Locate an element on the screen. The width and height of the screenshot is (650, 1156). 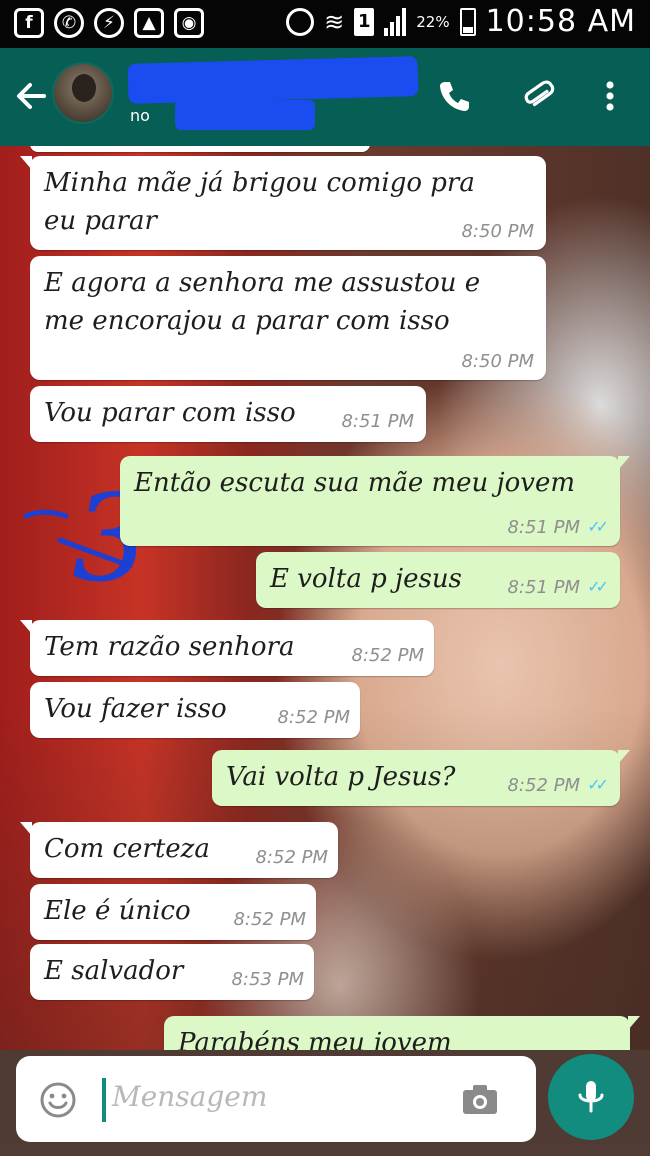
compose-bar: Mensagem is located at coordinates (325, 1103).